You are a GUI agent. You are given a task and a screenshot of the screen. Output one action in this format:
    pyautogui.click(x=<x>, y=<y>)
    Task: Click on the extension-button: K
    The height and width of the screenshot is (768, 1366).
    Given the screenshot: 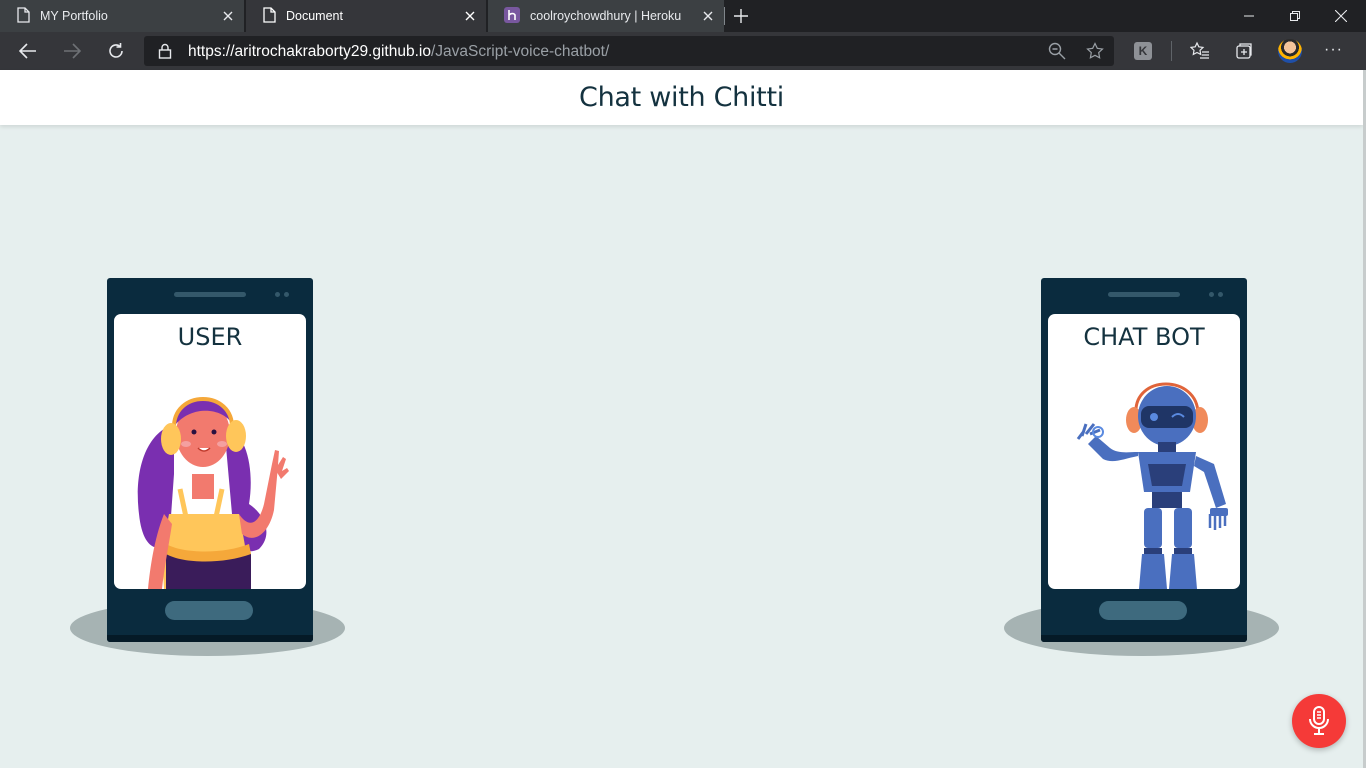 What is the action you would take?
    pyautogui.click(x=1143, y=51)
    